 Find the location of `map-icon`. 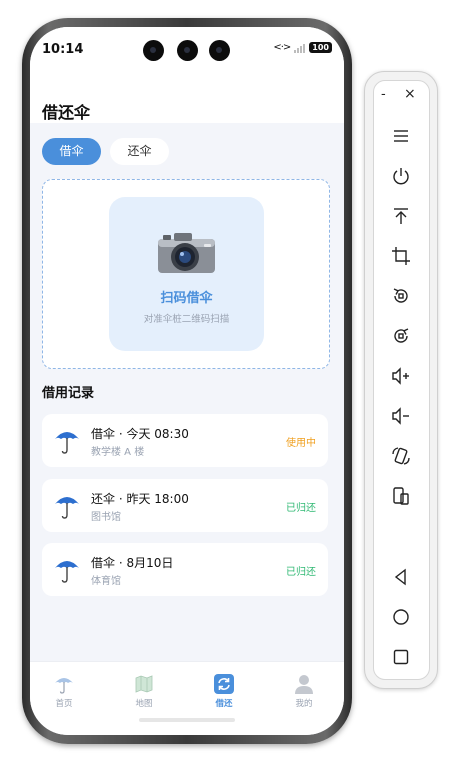

map-icon is located at coordinates (144, 684).